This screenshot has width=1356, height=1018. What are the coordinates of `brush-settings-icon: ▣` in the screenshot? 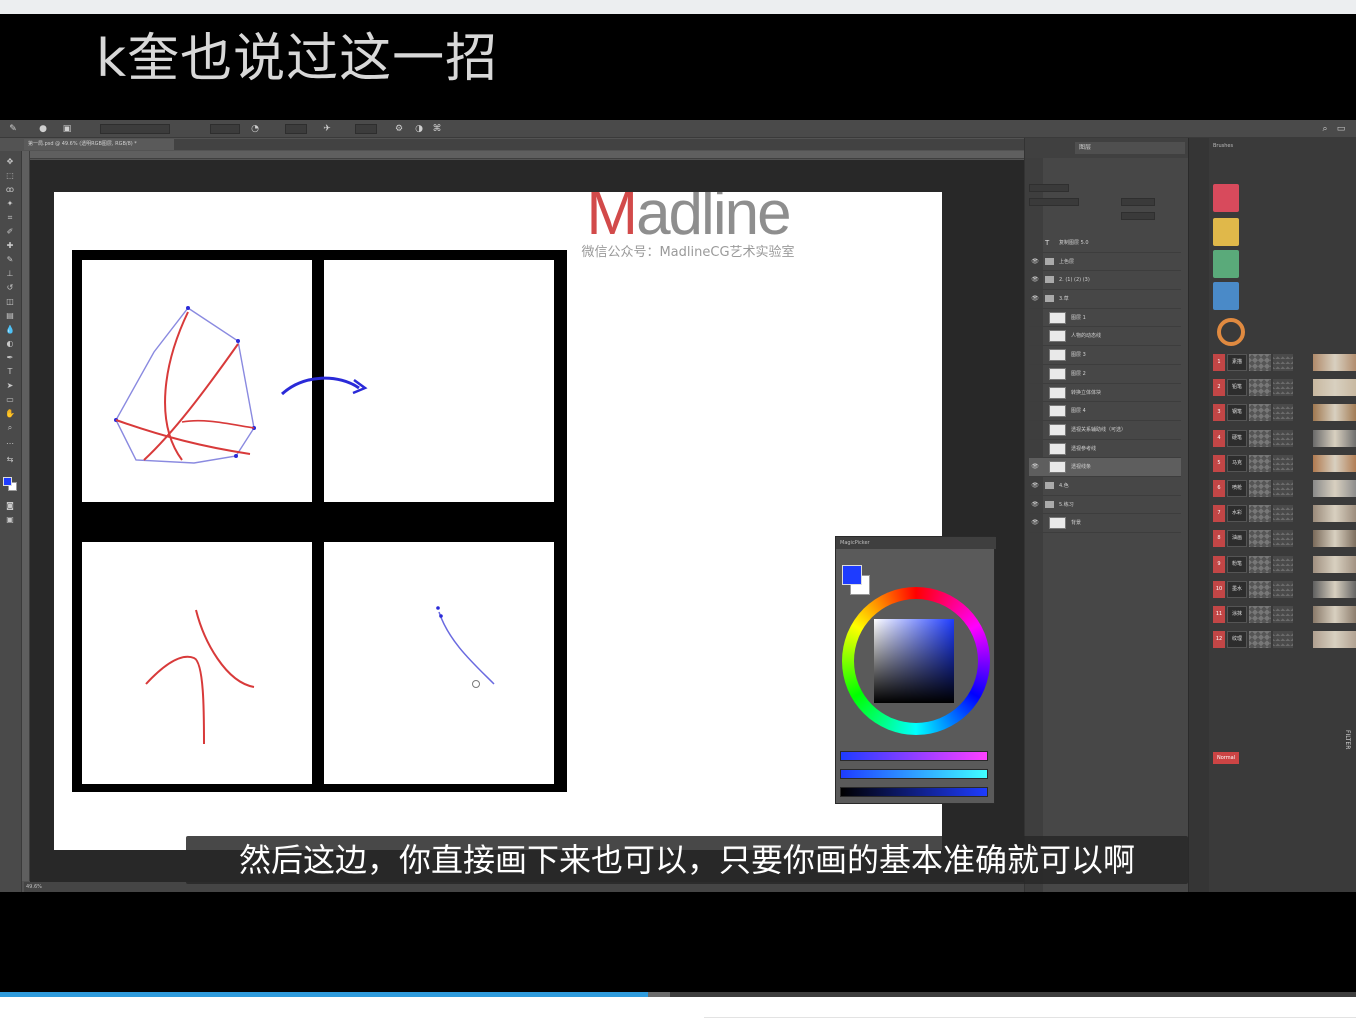 It's located at (67, 129).